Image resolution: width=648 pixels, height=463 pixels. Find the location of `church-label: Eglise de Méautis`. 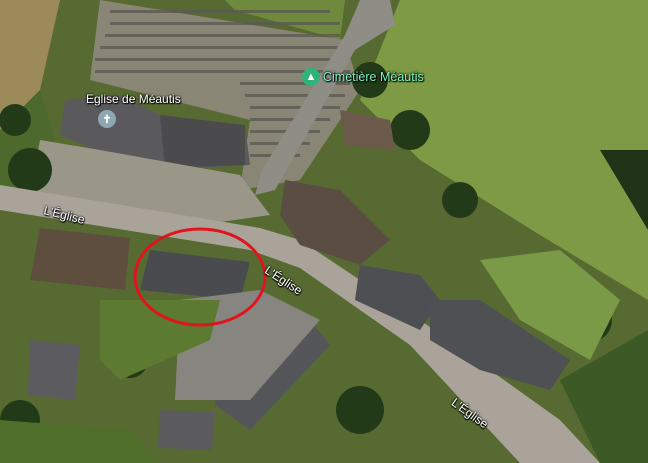

church-label: Eglise de Méautis is located at coordinates (133, 99).